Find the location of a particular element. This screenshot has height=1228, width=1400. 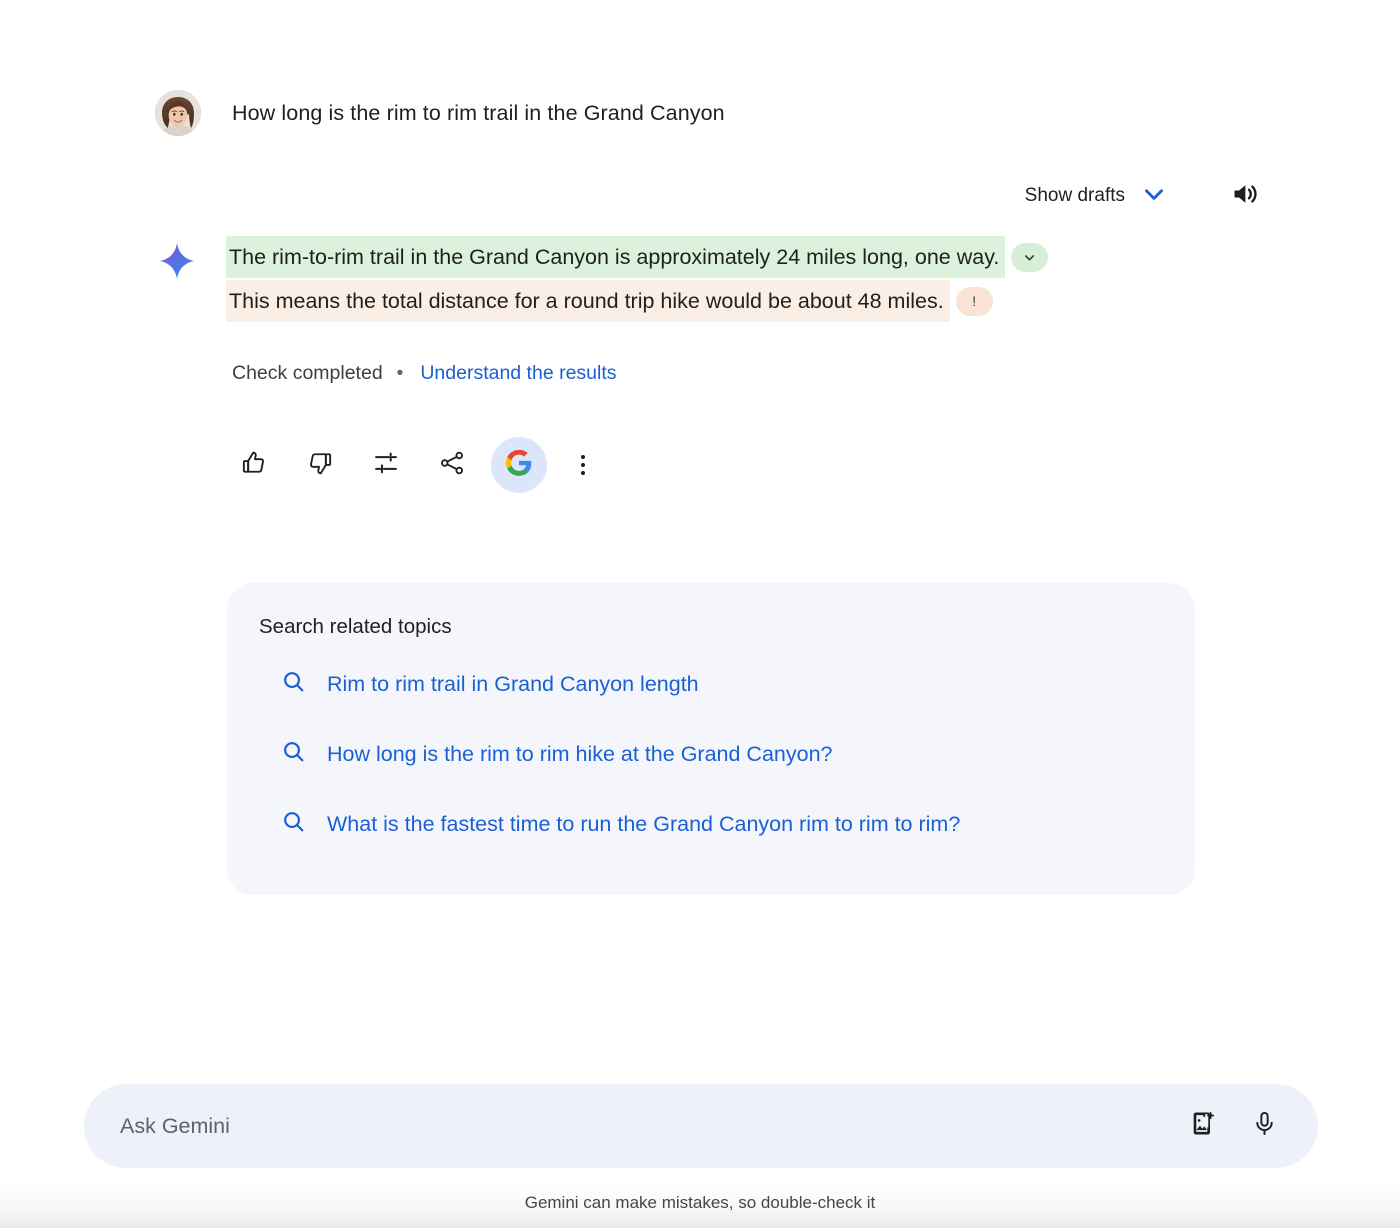

share-button is located at coordinates (452, 465).